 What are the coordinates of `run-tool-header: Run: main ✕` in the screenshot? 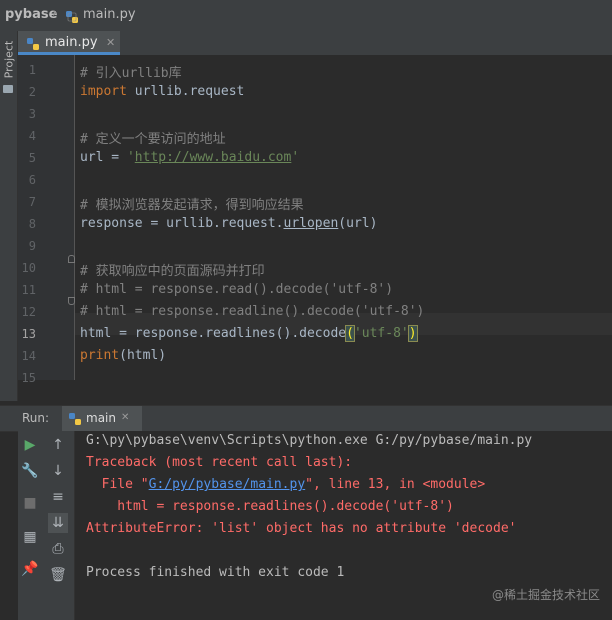 It's located at (306, 418).